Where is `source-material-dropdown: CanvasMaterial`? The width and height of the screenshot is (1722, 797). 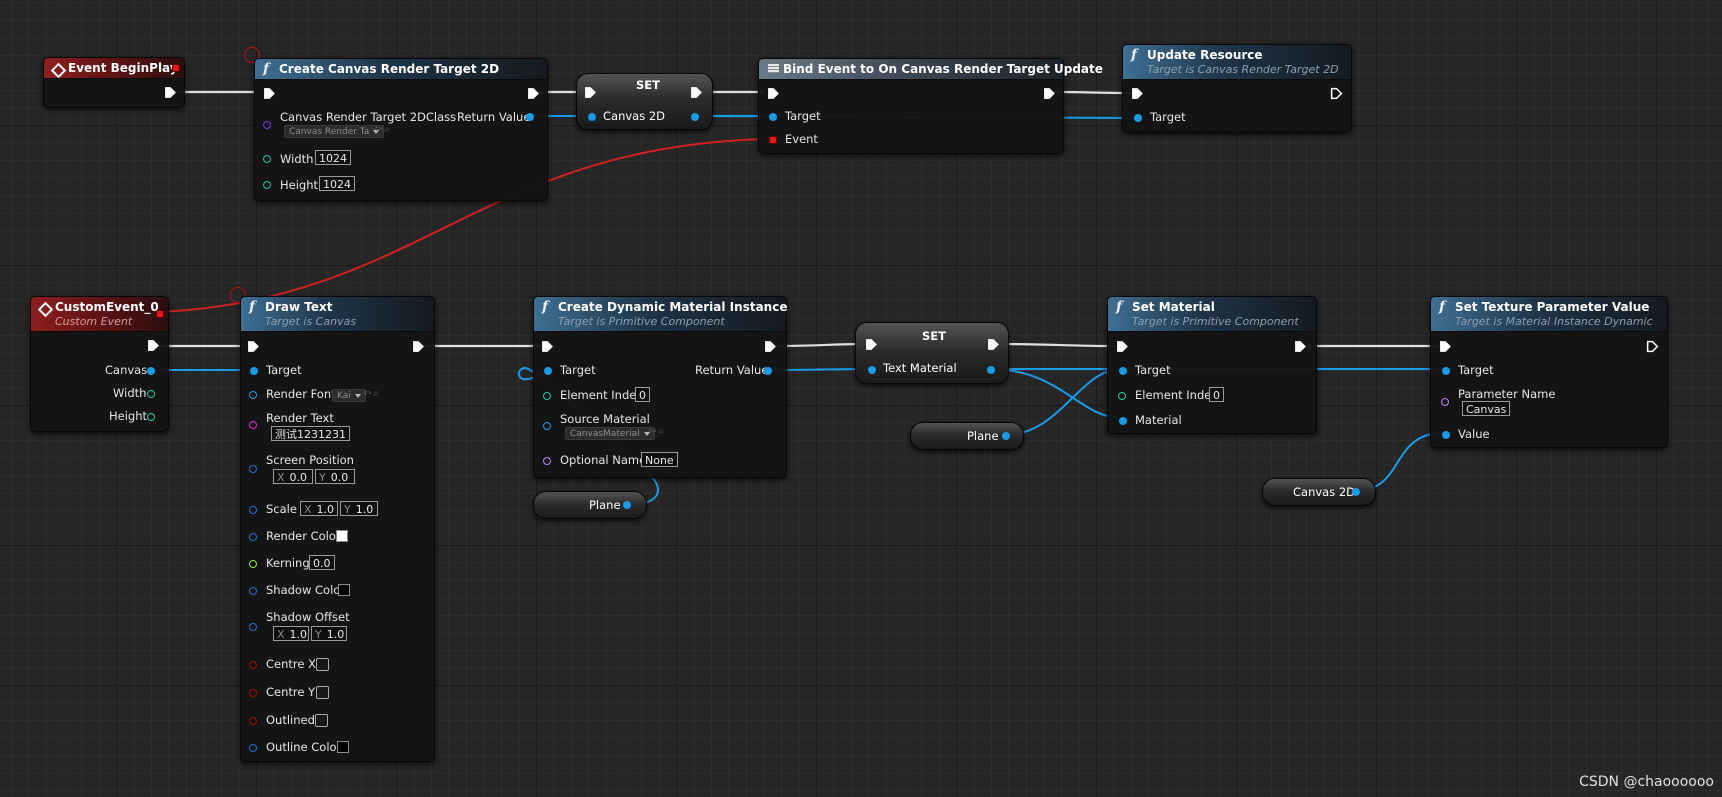 source-material-dropdown: CanvasMaterial is located at coordinates (610, 433).